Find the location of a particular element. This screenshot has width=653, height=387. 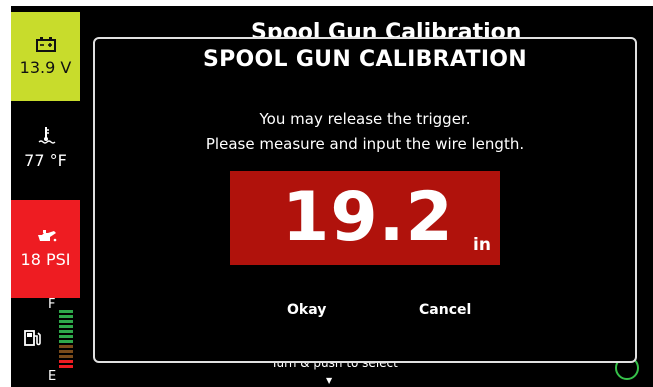

battery-voltage: 13.9 V is located at coordinates (45, 67).